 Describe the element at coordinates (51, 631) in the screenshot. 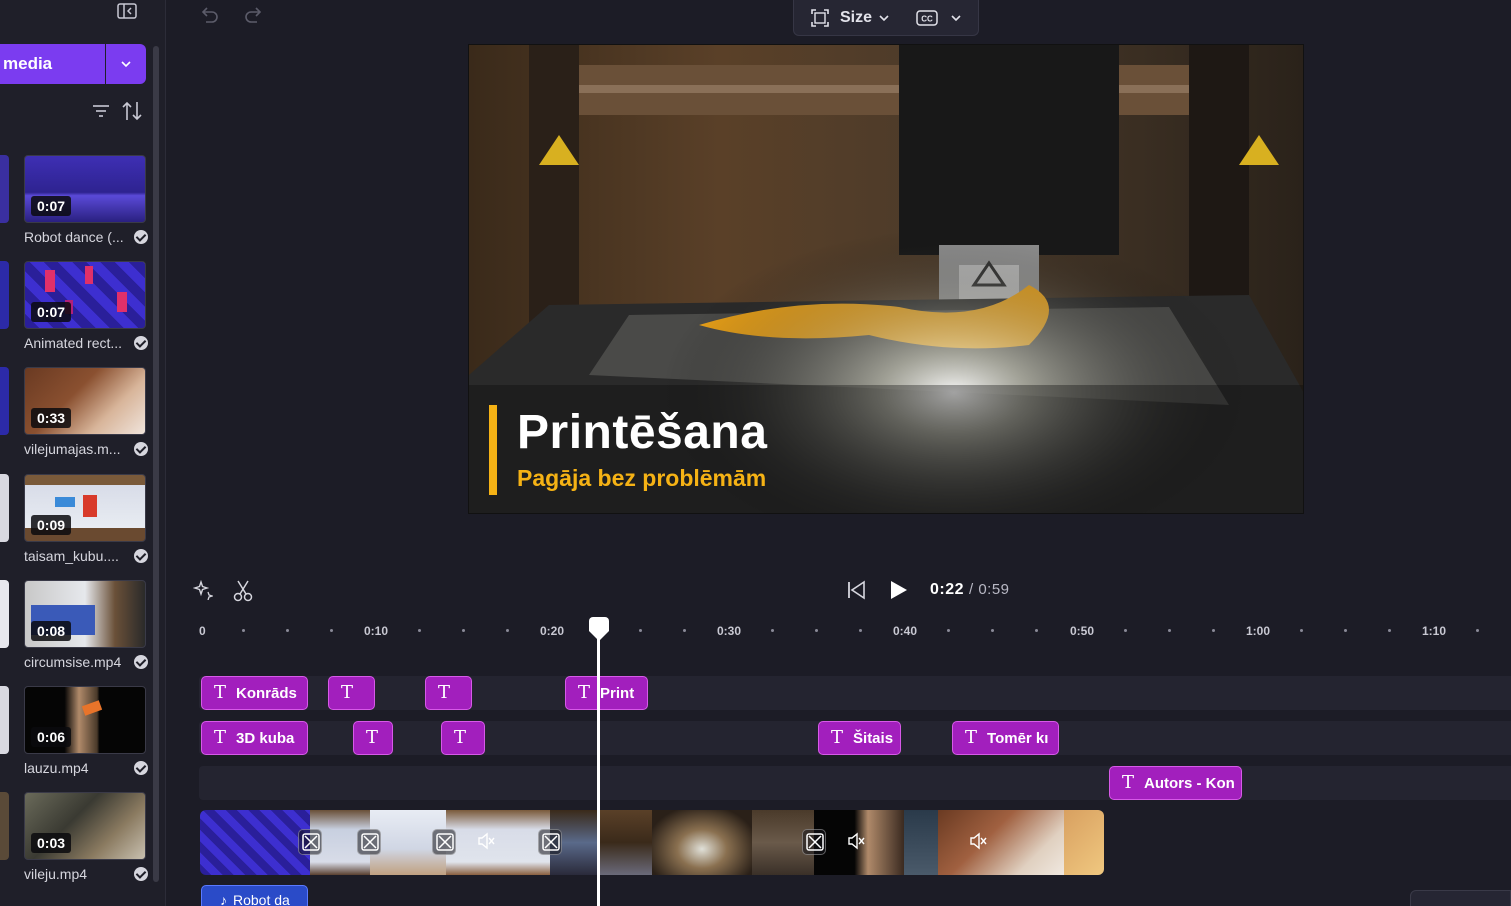

I see `duration-badge: 0:08` at that location.